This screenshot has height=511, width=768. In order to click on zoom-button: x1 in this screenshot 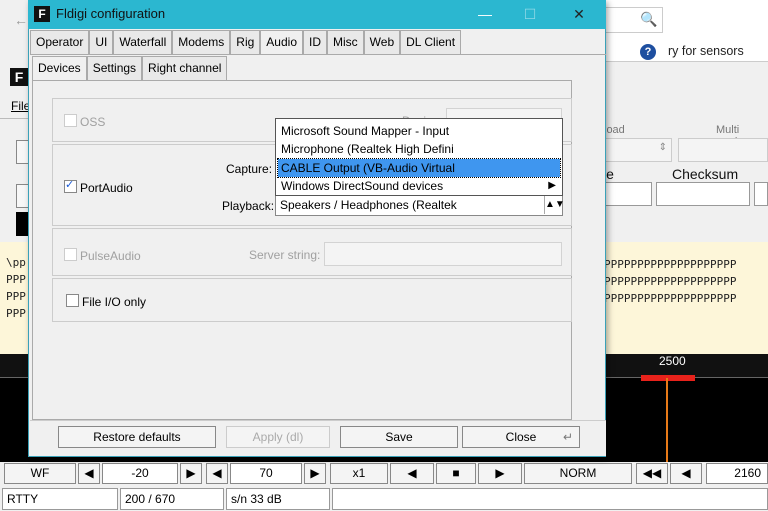, I will do `click(359, 473)`.